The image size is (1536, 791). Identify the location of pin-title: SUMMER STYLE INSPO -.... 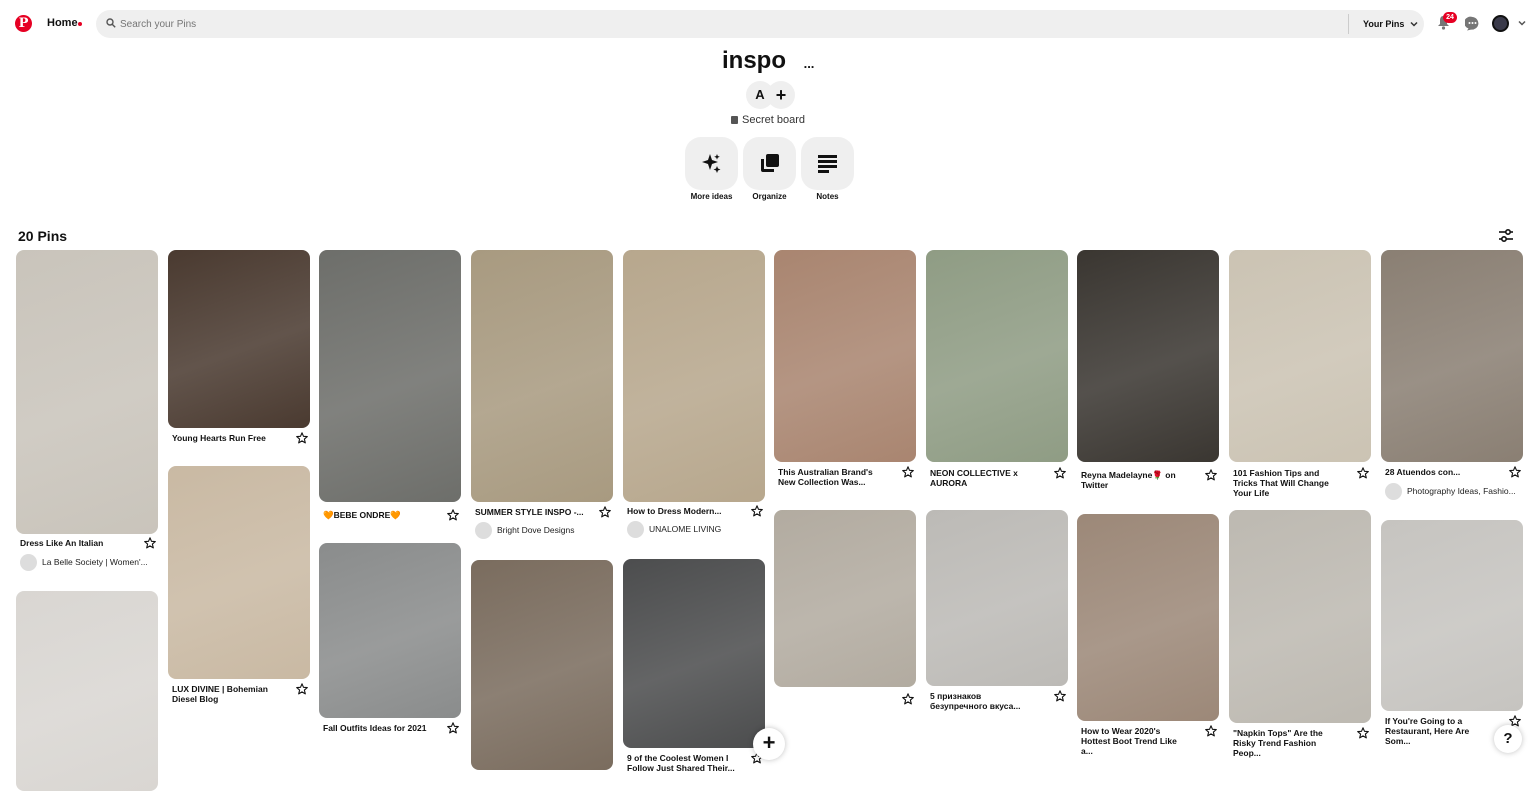
(530, 512).